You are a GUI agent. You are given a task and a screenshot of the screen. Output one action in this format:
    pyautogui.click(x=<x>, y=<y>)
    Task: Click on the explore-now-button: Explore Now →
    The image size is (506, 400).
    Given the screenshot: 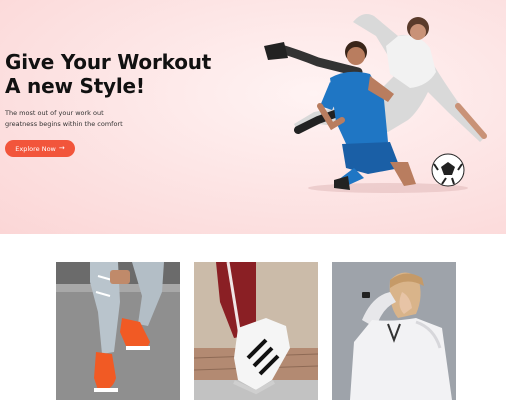 What is the action you would take?
    pyautogui.click(x=40, y=148)
    